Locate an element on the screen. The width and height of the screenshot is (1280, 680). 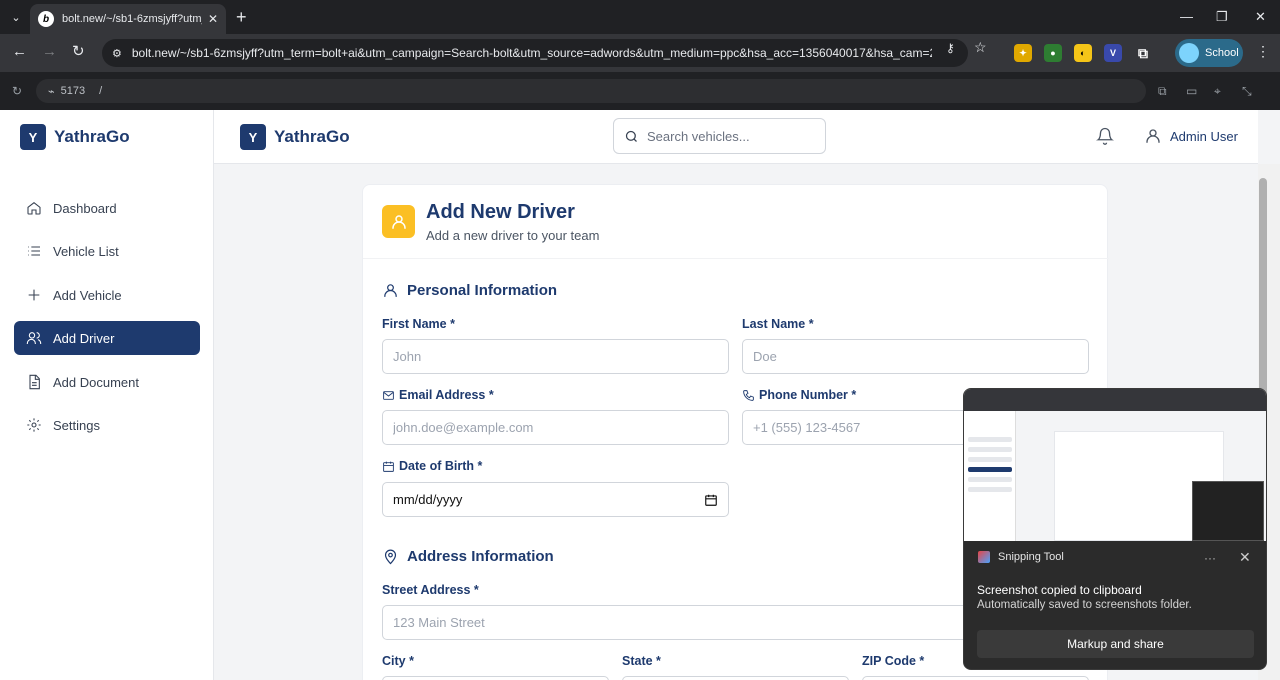
extensions-puzzle-icon: ⧉ is located at coordinates (1143, 53).